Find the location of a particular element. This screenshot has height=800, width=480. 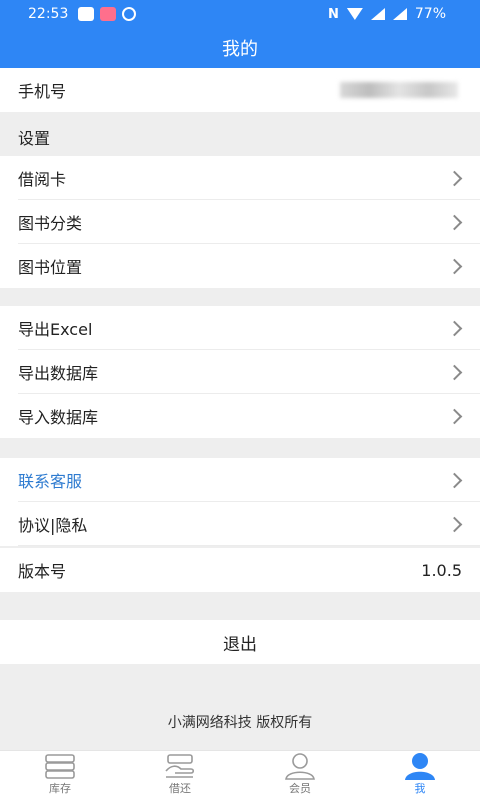

status-bar: 22:53 N 77% is located at coordinates (240, 14).